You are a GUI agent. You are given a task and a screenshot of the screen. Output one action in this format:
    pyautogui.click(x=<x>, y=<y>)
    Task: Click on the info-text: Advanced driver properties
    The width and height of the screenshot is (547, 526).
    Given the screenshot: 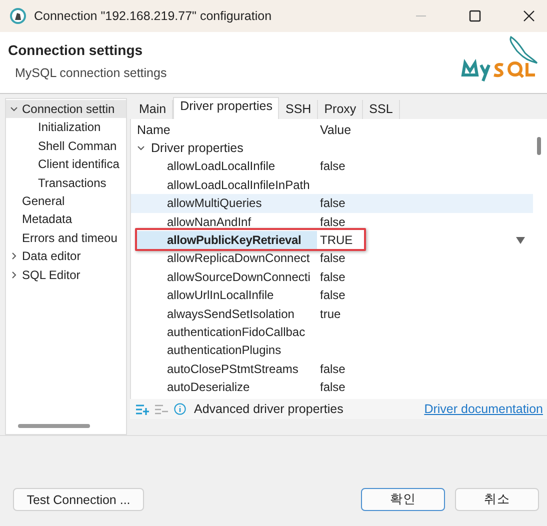 What is the action you would take?
    pyautogui.click(x=269, y=409)
    